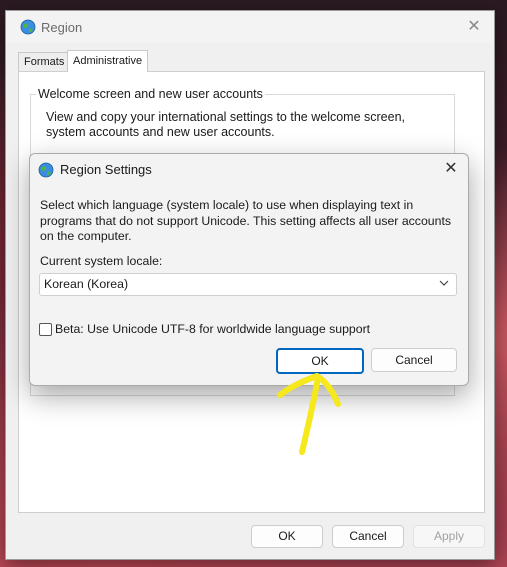 The height and width of the screenshot is (567, 507). Describe the element at coordinates (320, 361) in the screenshot. I see `dialog-ok-button: OK` at that location.